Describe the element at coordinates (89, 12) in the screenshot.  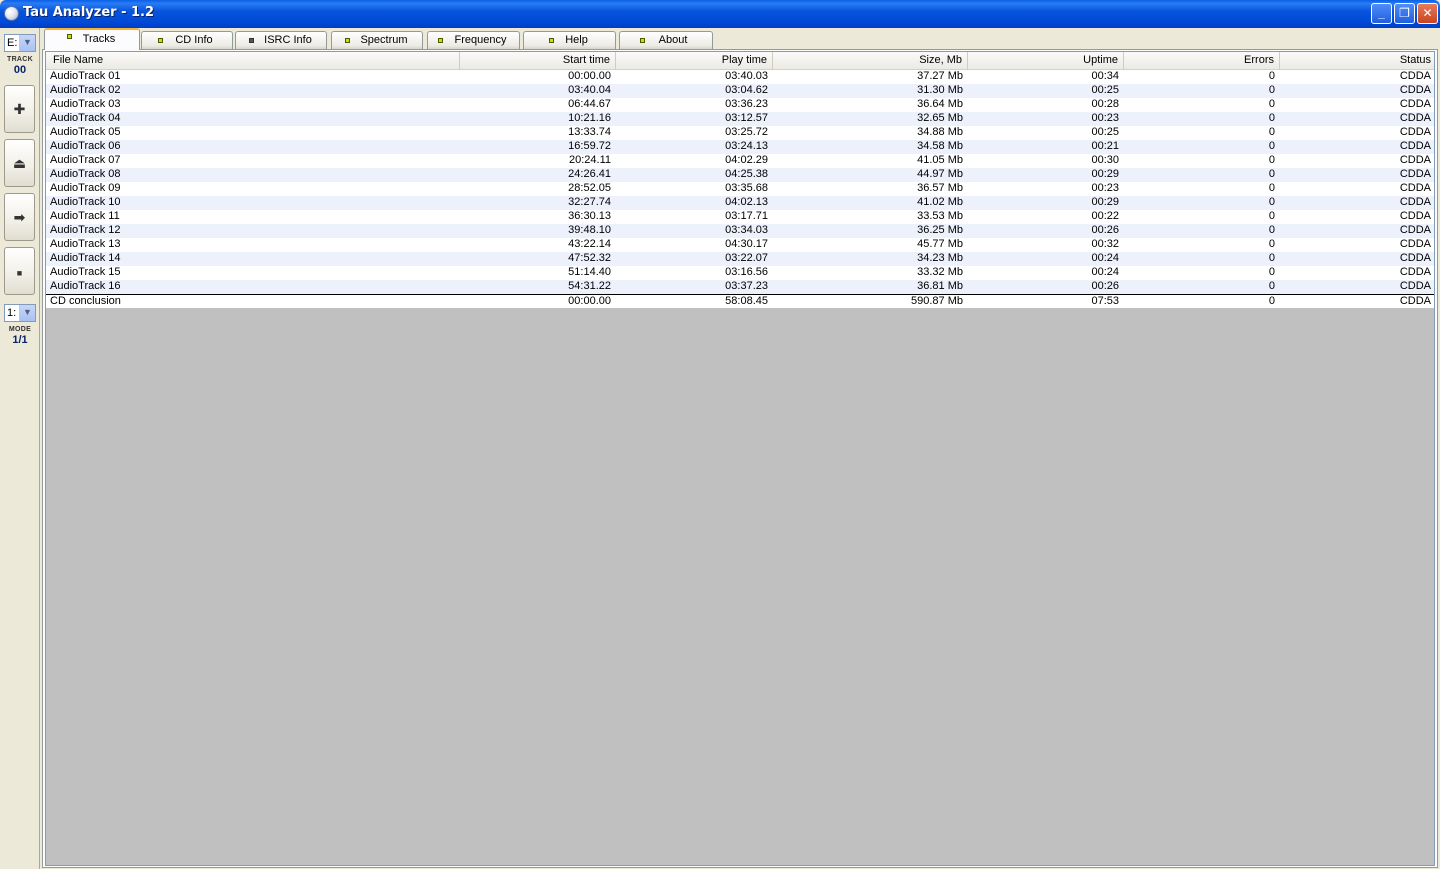
I see `window-title: Tau Analyzer - 1.2` at that location.